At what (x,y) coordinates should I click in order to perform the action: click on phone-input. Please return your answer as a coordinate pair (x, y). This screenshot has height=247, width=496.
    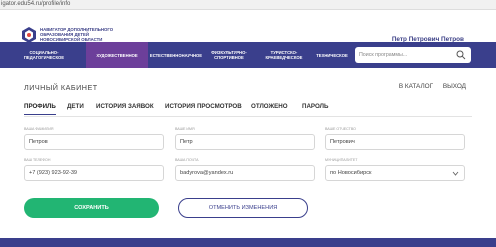
    Looking at the image, I should click on (91, 173).